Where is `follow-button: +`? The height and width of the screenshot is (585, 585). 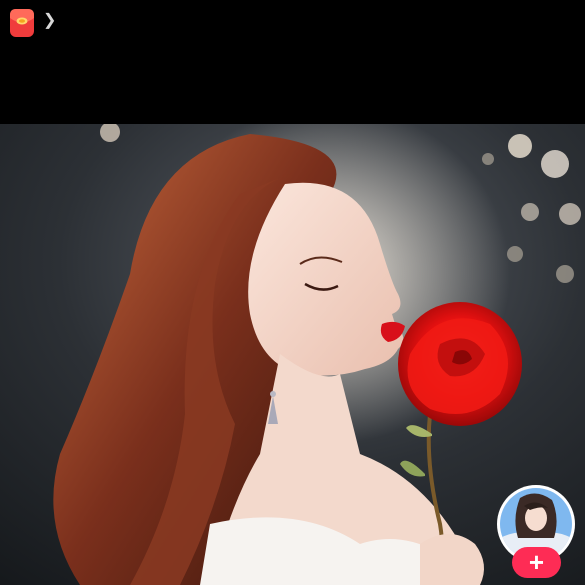 follow-button: + is located at coordinates (536, 562).